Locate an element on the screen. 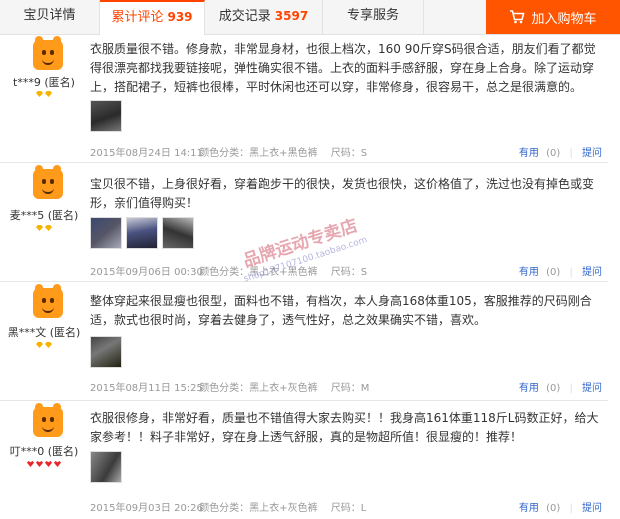 The height and width of the screenshot is (519, 620). tab-product-details: 宝贝详情 is located at coordinates (50, 17).